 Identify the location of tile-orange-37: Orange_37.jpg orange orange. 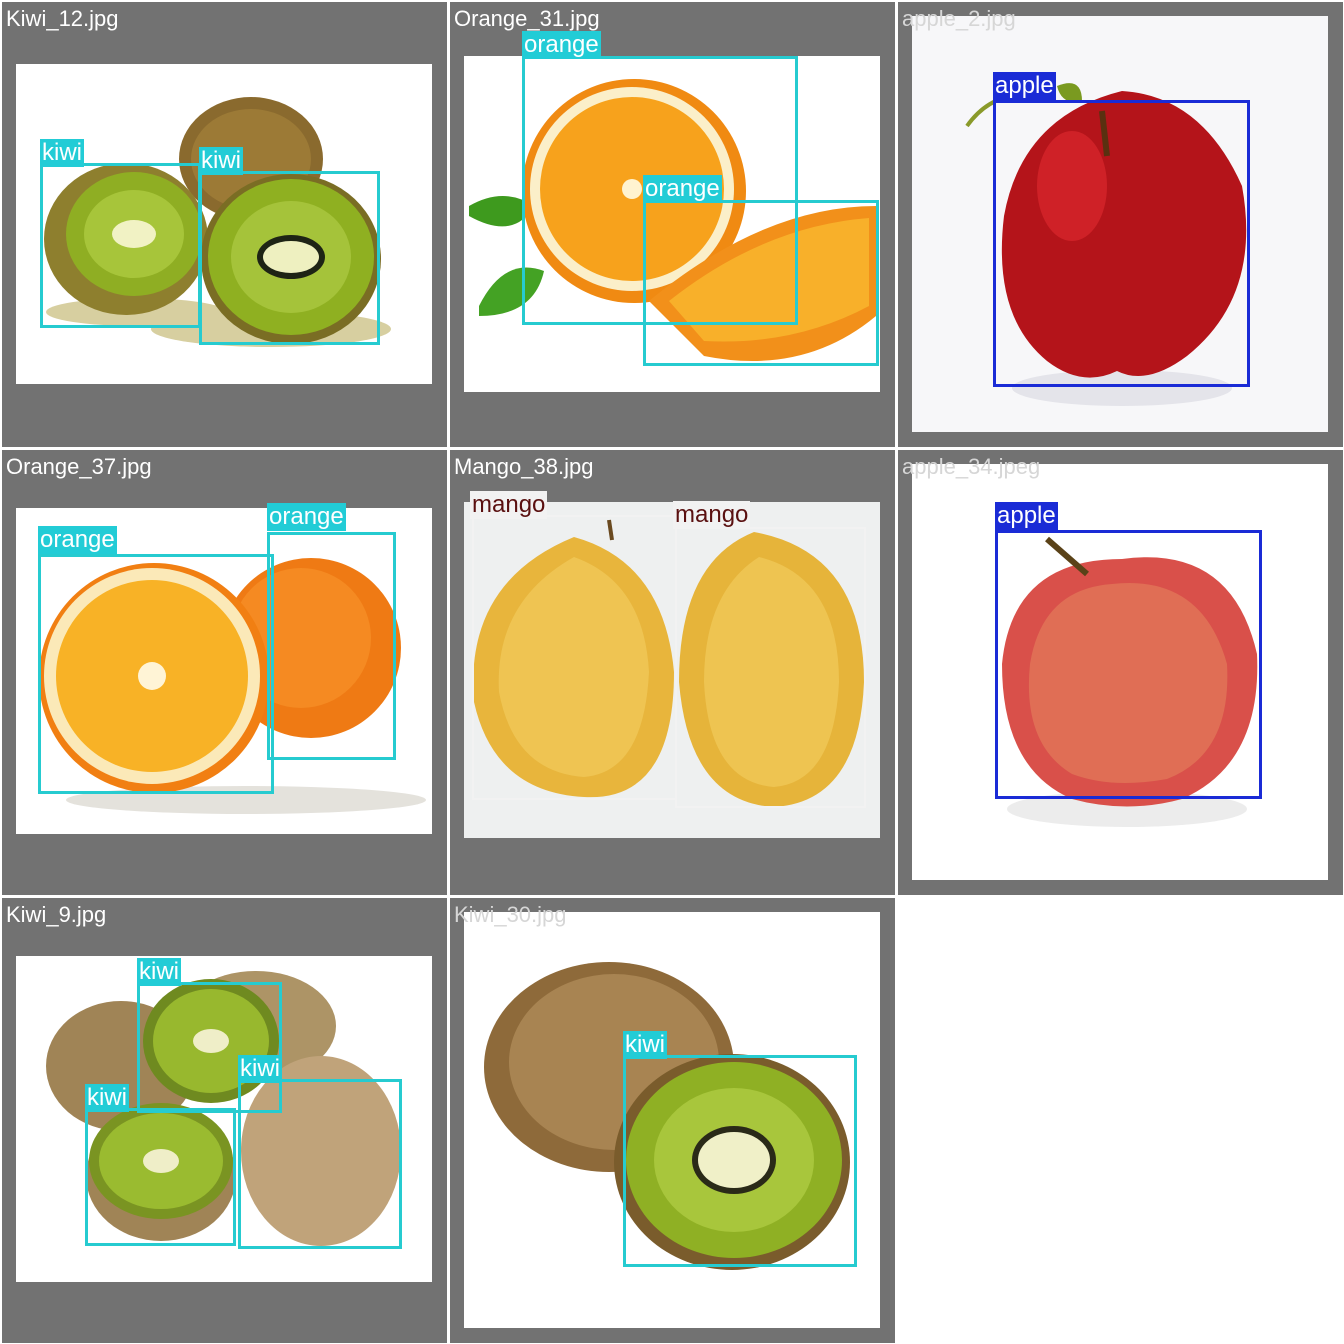
(224, 672).